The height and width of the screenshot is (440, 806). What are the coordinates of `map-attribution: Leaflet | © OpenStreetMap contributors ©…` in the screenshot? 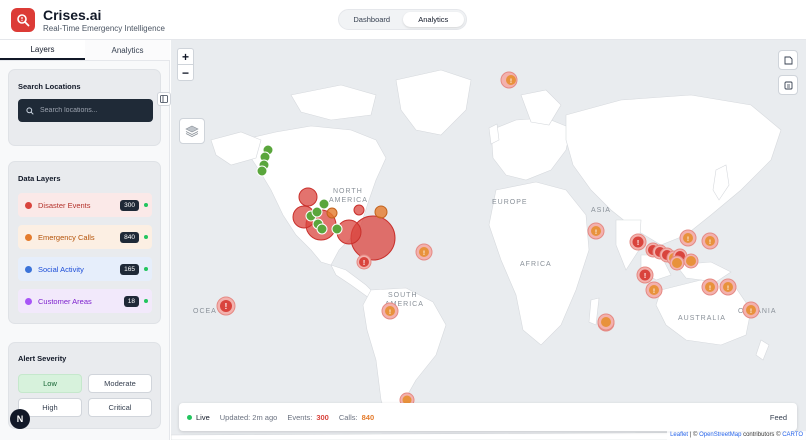 It's located at (736, 435).